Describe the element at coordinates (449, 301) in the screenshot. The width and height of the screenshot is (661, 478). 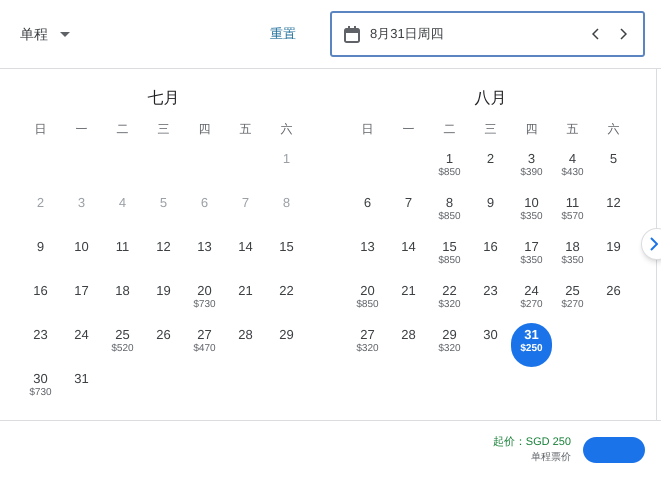
I see `calendar-day: 22 $320` at that location.